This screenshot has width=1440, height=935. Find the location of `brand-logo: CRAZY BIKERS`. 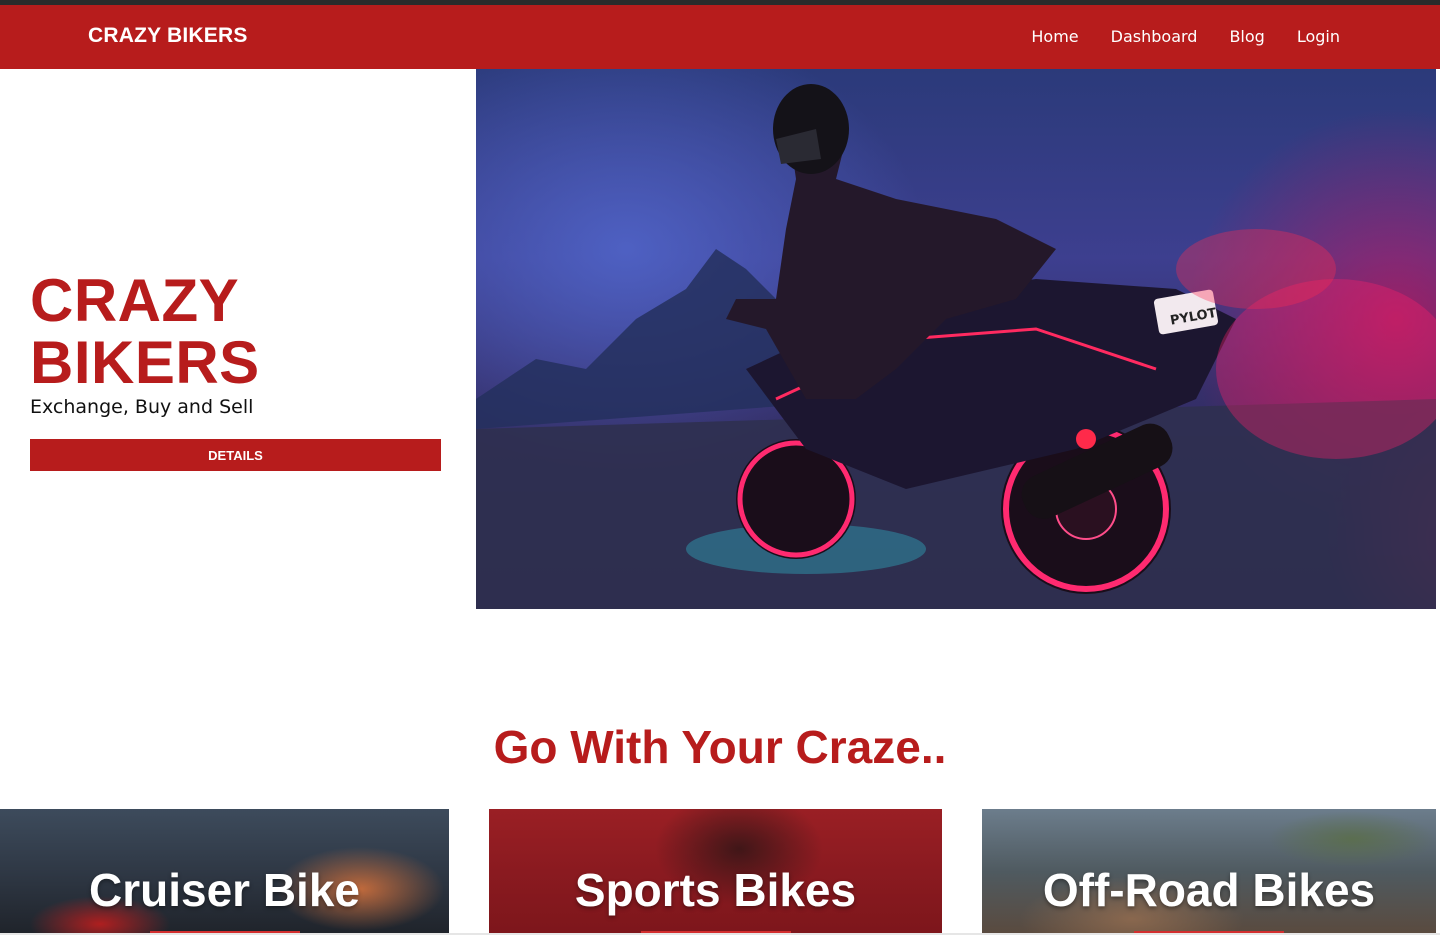

brand-logo: CRAZY BIKERS is located at coordinates (168, 36).